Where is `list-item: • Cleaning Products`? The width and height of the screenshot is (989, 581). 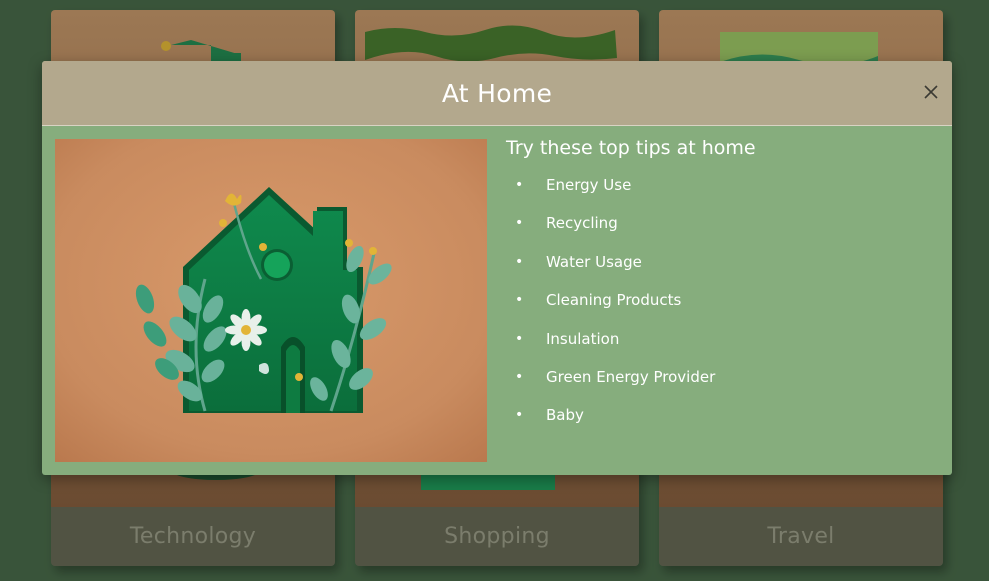
list-item: • Cleaning Products is located at coordinates (721, 300).